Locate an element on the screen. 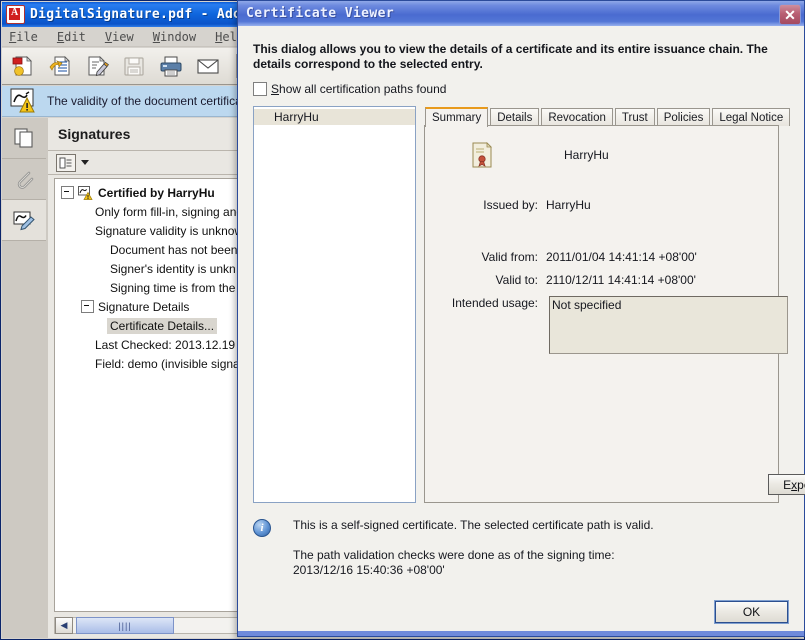 This screenshot has height=640, width=805. chevron-down-icon is located at coordinates (85, 162).